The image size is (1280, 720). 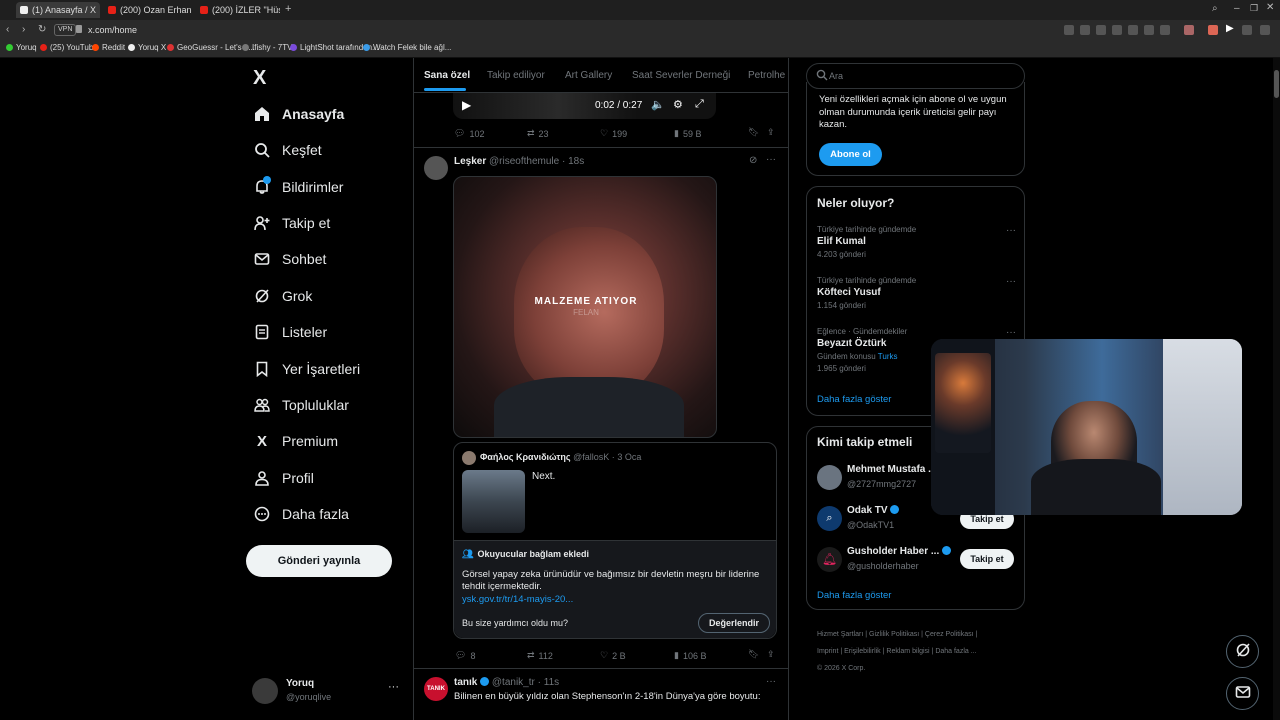 What do you see at coordinates (69, 47) in the screenshot?
I see `bookmark-item: (25) YouTube` at bounding box center [69, 47].